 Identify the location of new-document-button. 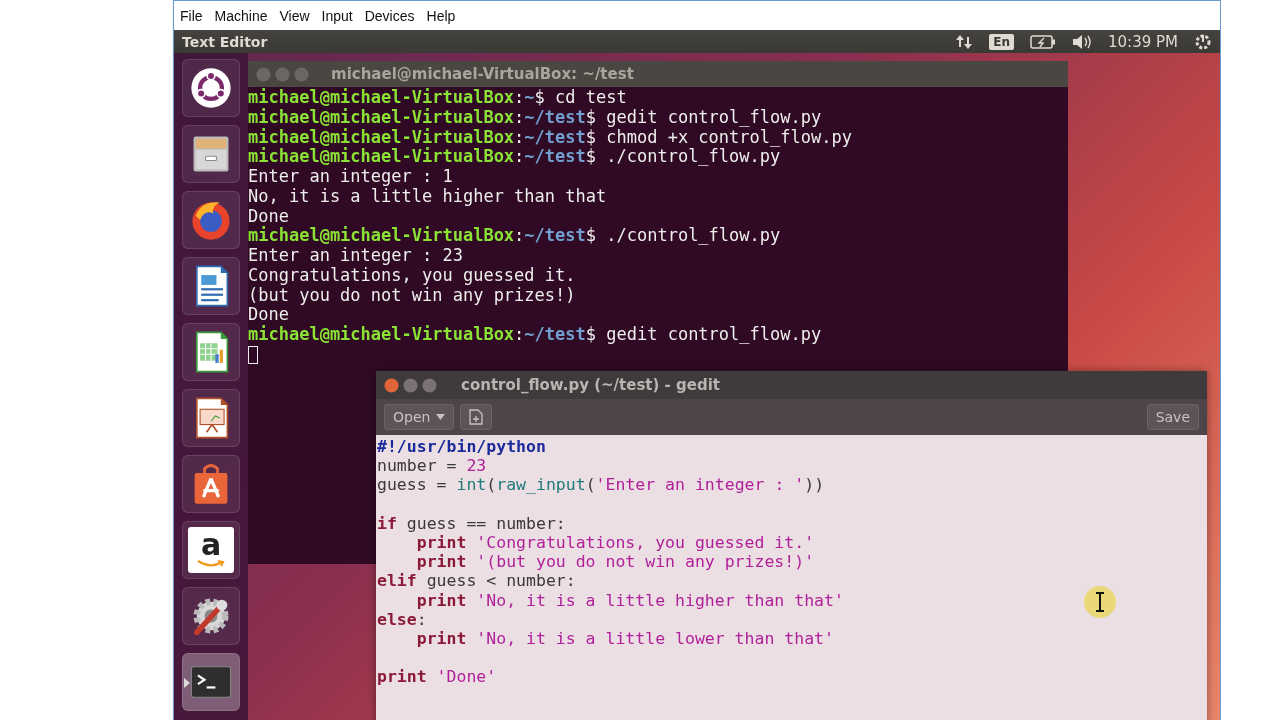
(476, 417).